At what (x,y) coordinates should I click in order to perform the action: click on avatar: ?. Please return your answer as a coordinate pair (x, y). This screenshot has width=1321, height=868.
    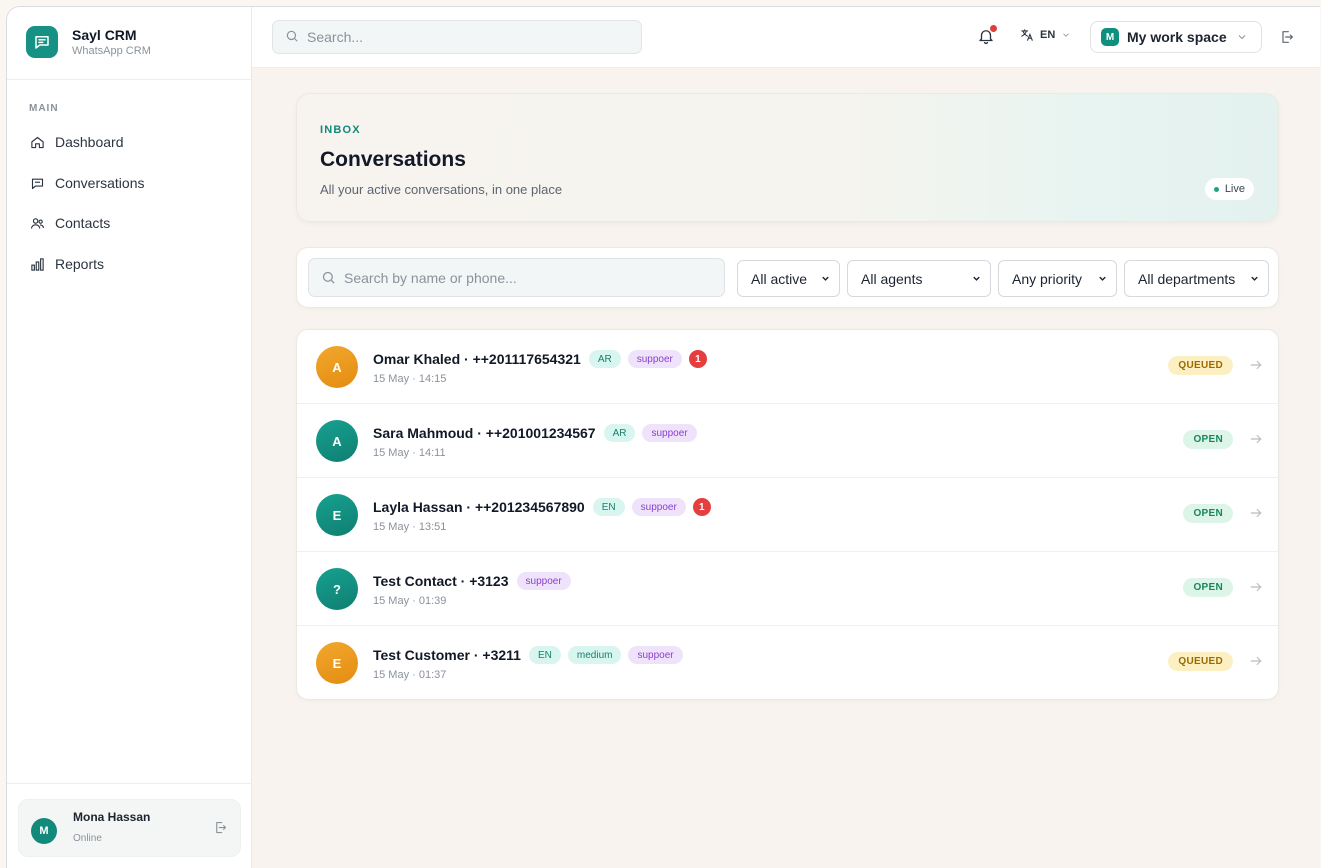
    Looking at the image, I should click on (337, 589).